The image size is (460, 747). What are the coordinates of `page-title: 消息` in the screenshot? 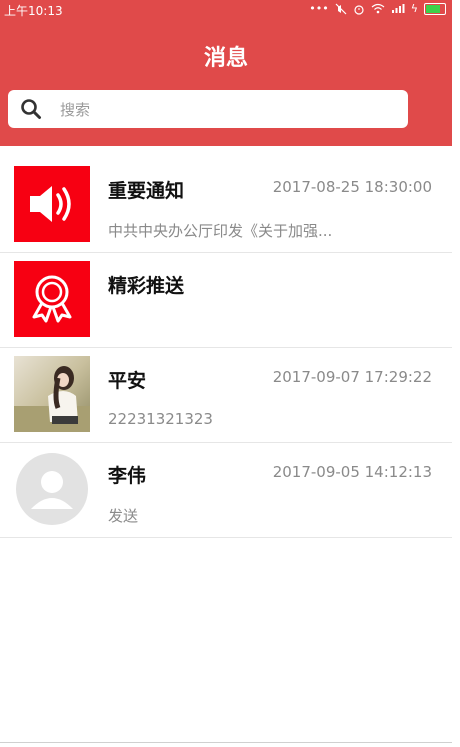 It's located at (225, 58).